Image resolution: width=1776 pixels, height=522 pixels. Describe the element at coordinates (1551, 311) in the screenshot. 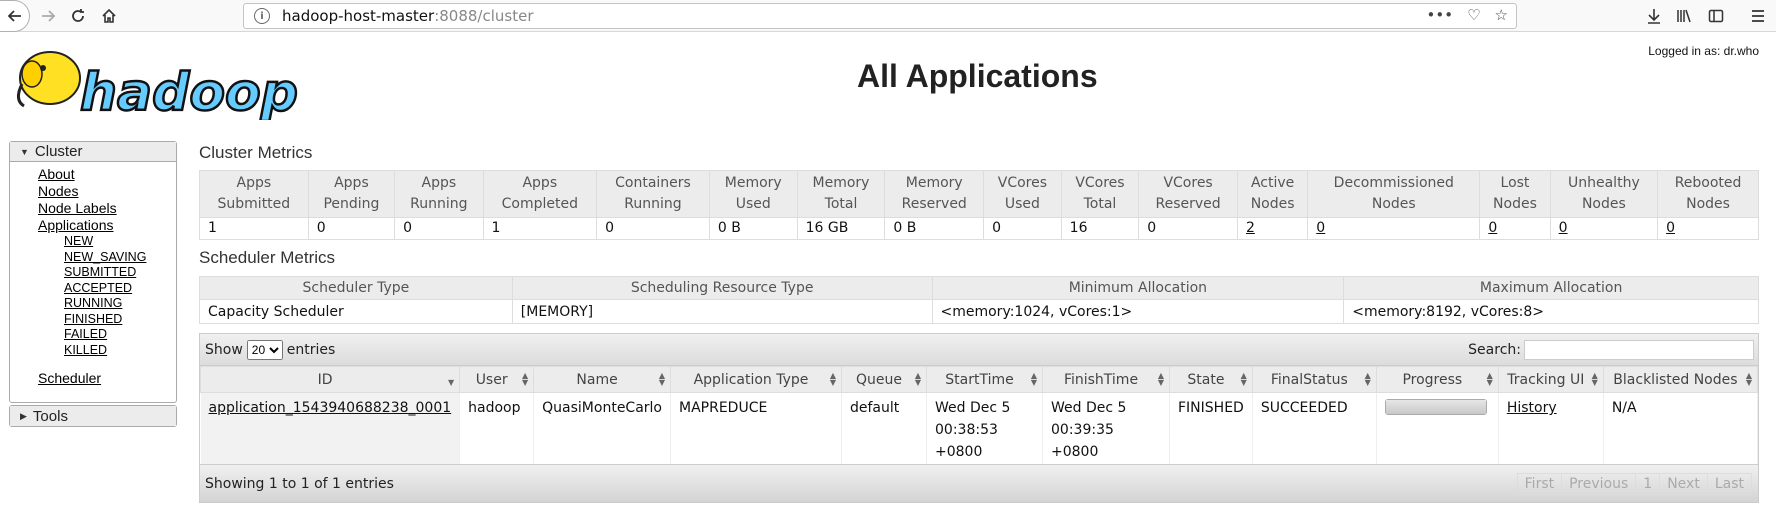

I see `scheduler-max-allocation: <memory:8192, vCores:8>` at that location.